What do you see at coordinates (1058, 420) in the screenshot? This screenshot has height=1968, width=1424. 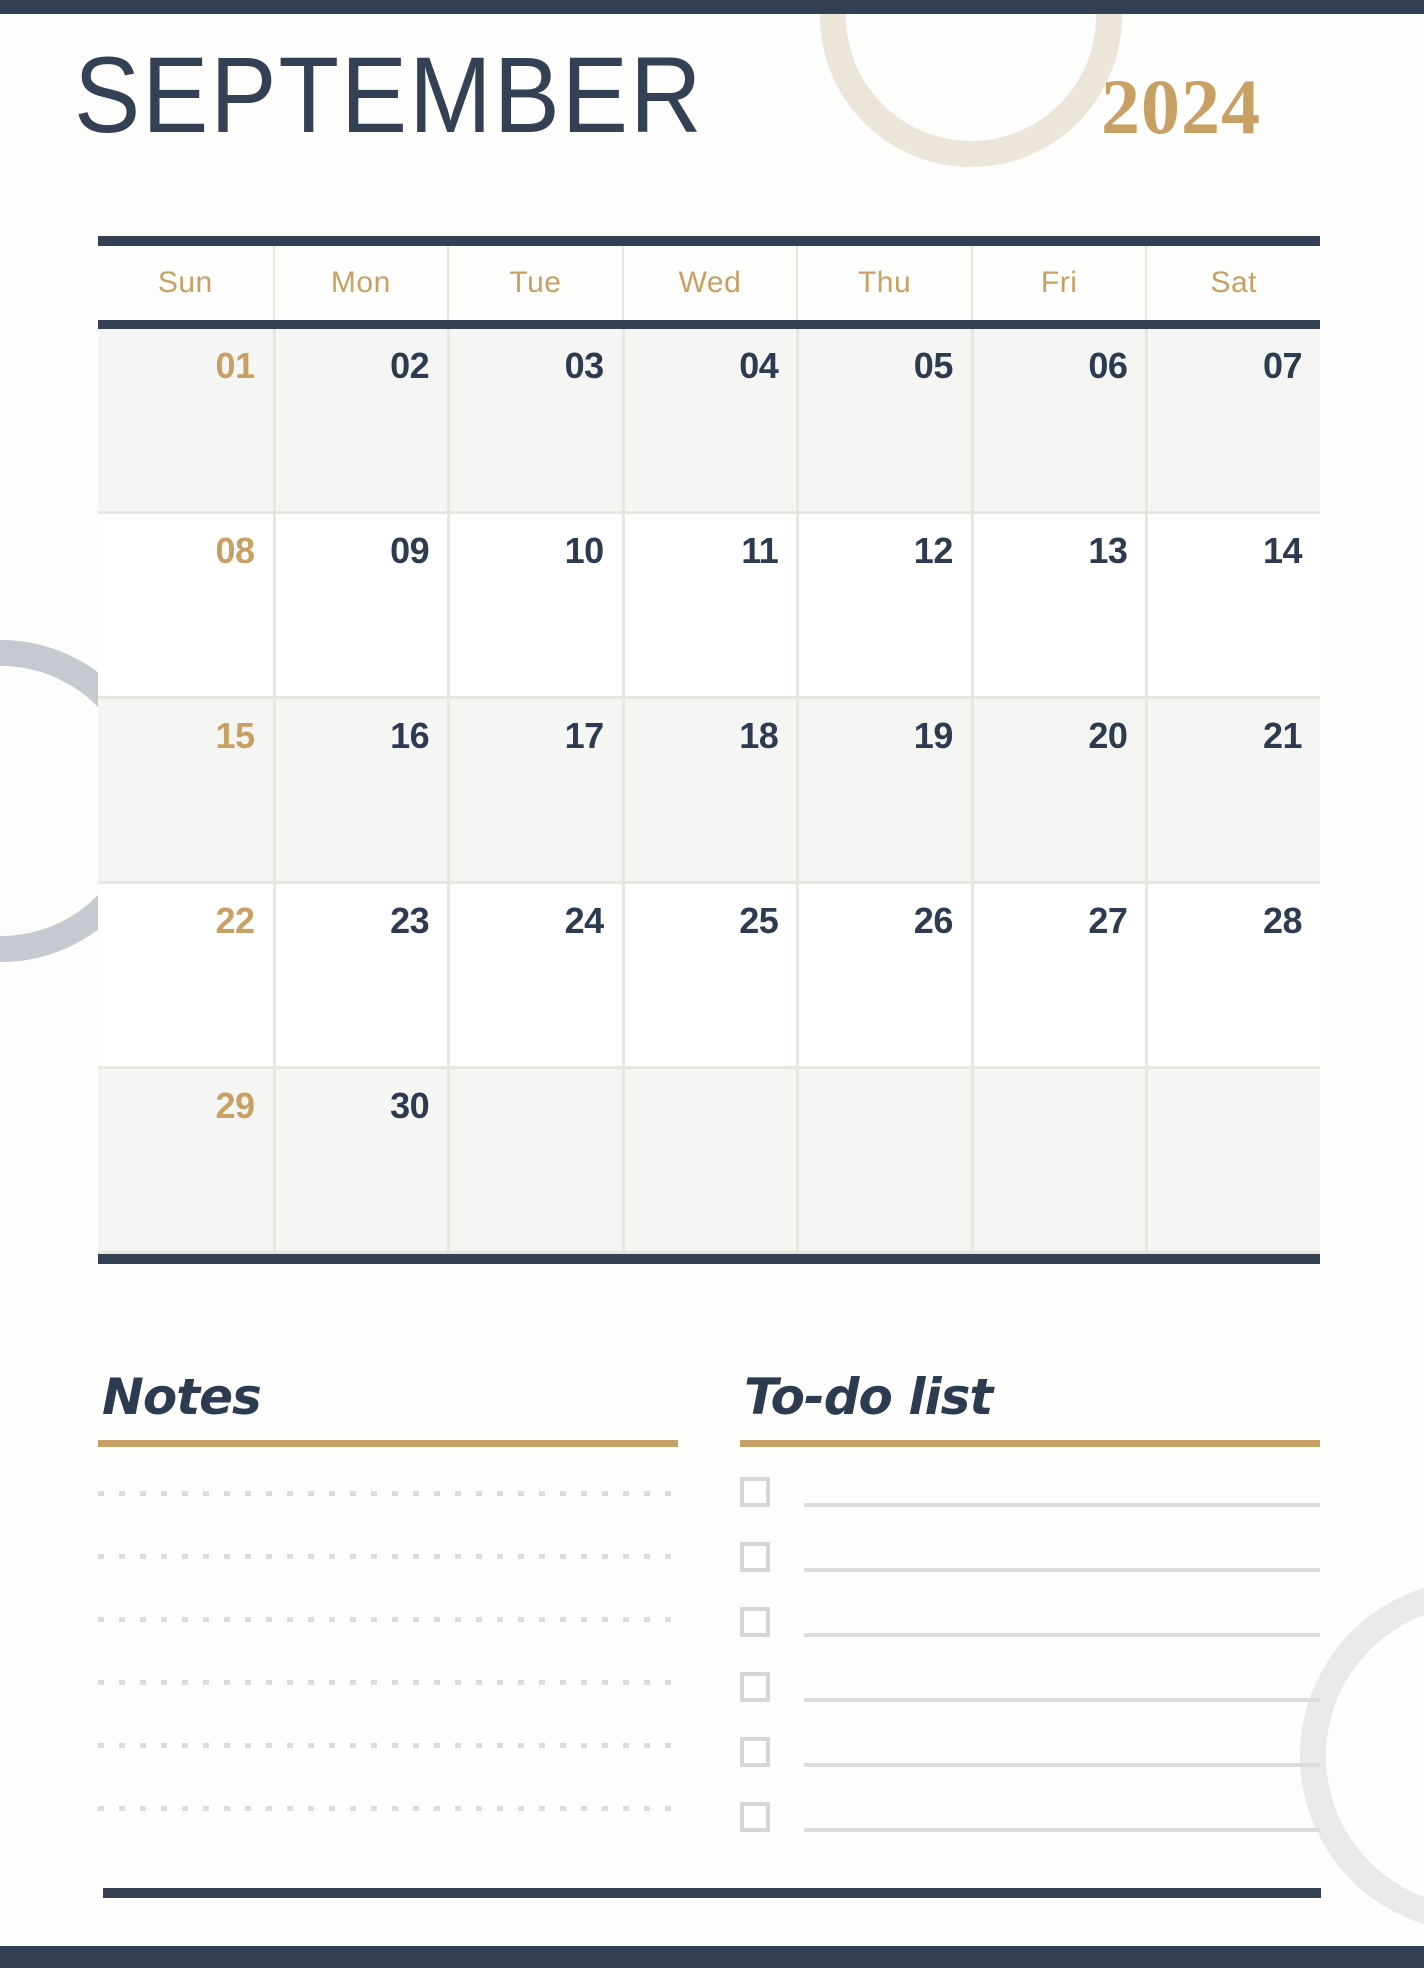 I see `day-cell-06: 06` at bounding box center [1058, 420].